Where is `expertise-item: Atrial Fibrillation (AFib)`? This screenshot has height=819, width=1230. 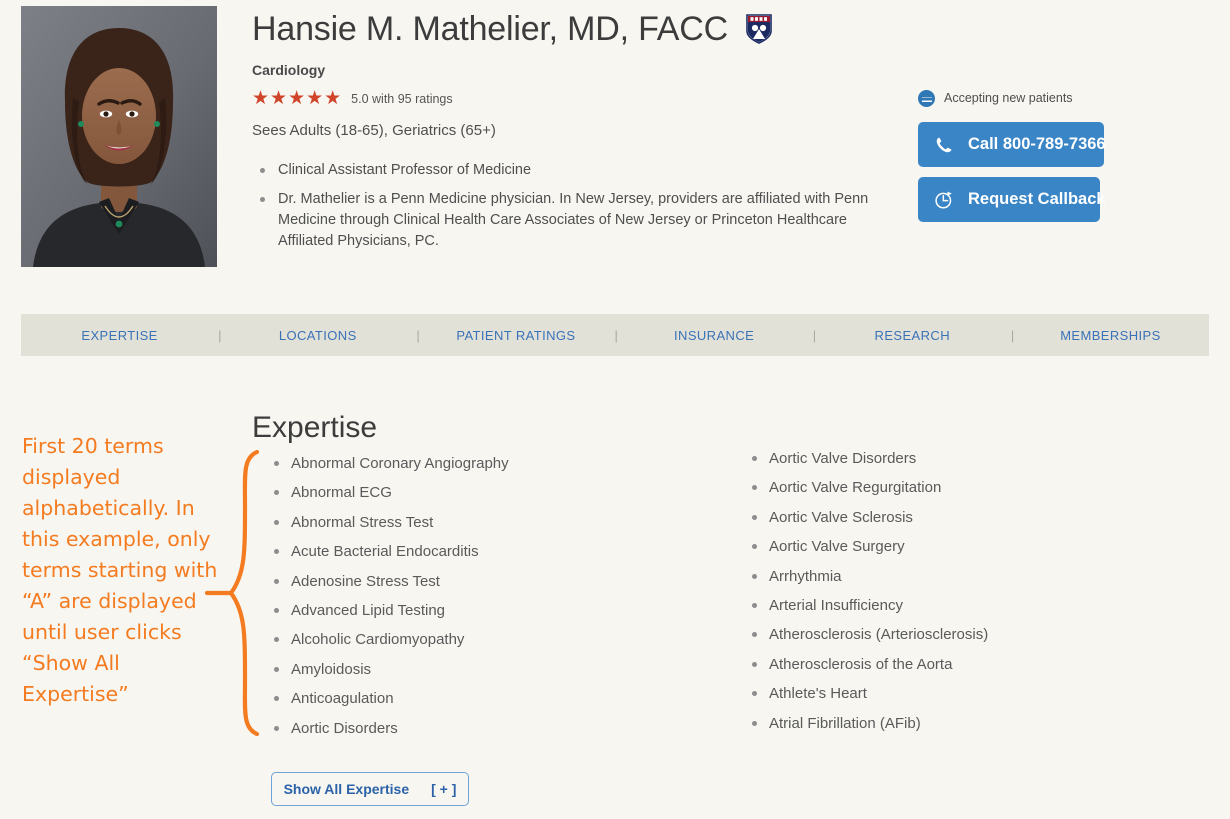 expertise-item: Atrial Fibrillation (AFib) is located at coordinates (965, 727).